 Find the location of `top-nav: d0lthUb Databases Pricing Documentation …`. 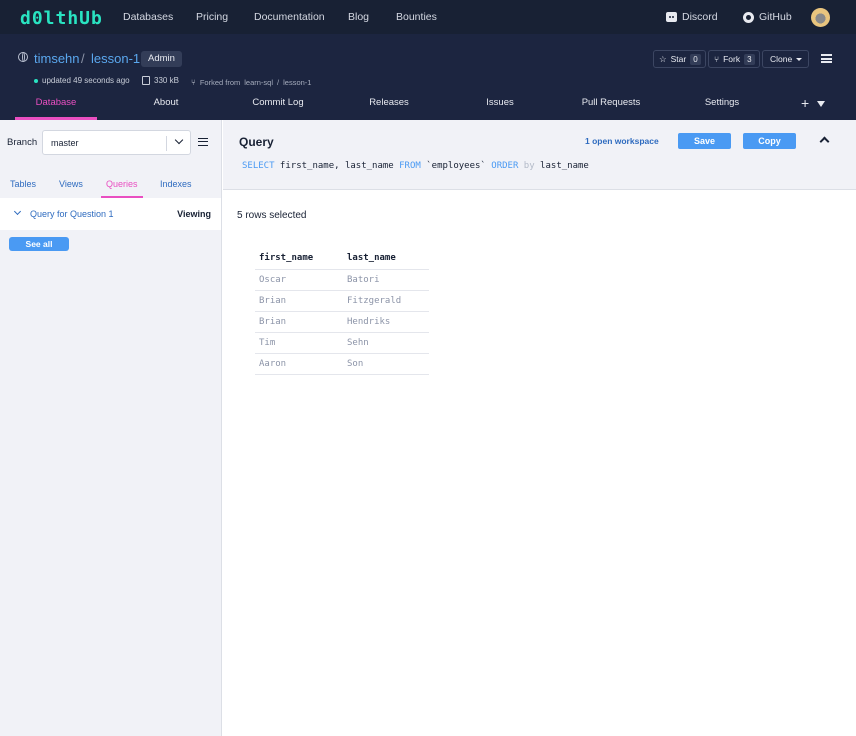

top-nav: d0lthUb Databases Pricing Documentation … is located at coordinates (428, 17).